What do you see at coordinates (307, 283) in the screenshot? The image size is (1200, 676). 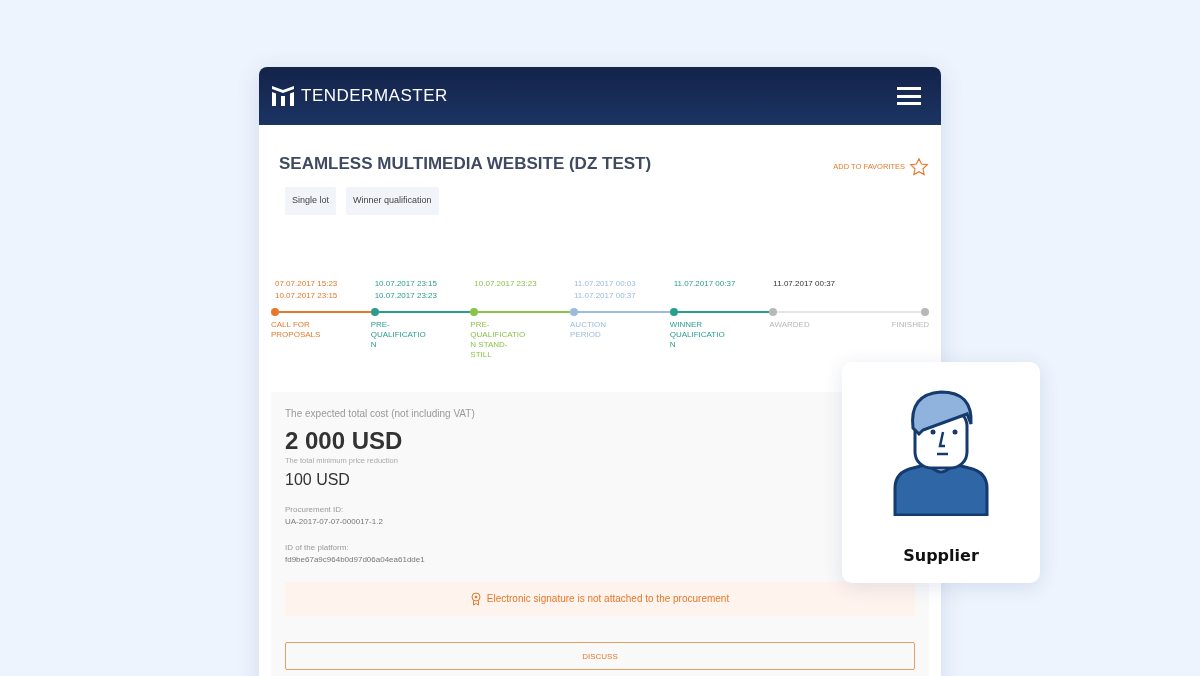 I see `stage-date: 07.07.2017 15:23` at bounding box center [307, 283].